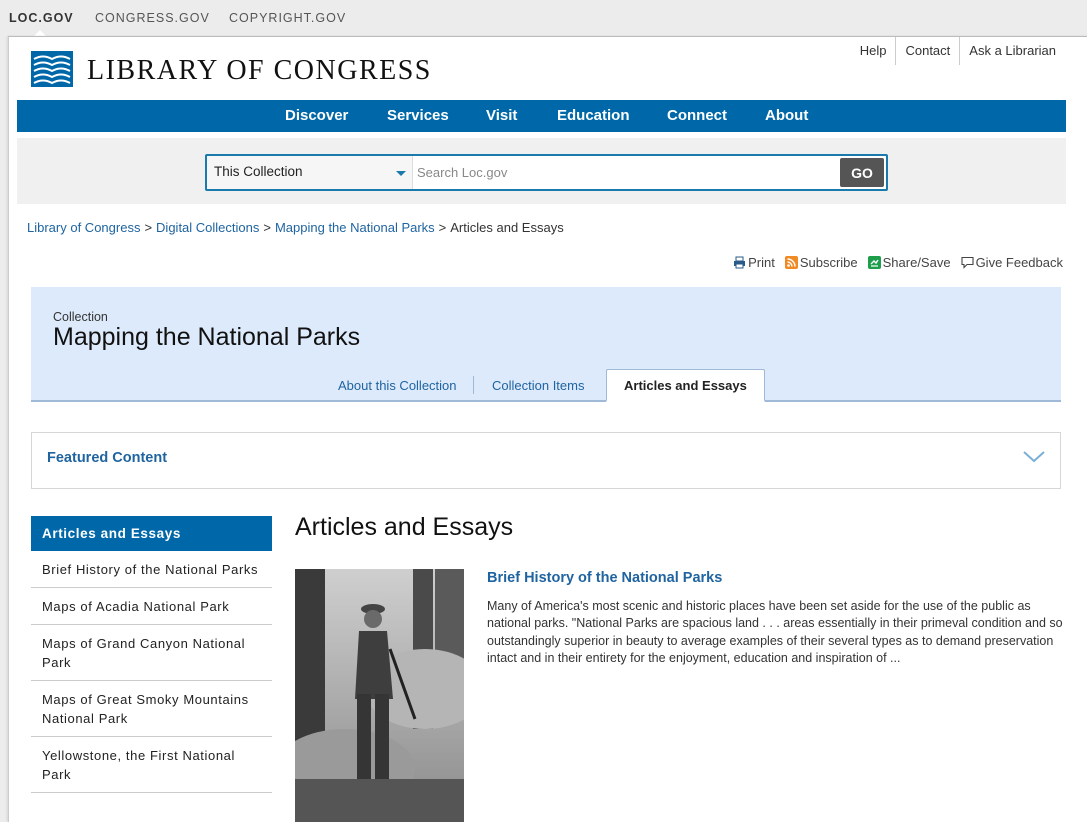 The height and width of the screenshot is (822, 1087). I want to click on nav-visit: Visit, so click(501, 115).